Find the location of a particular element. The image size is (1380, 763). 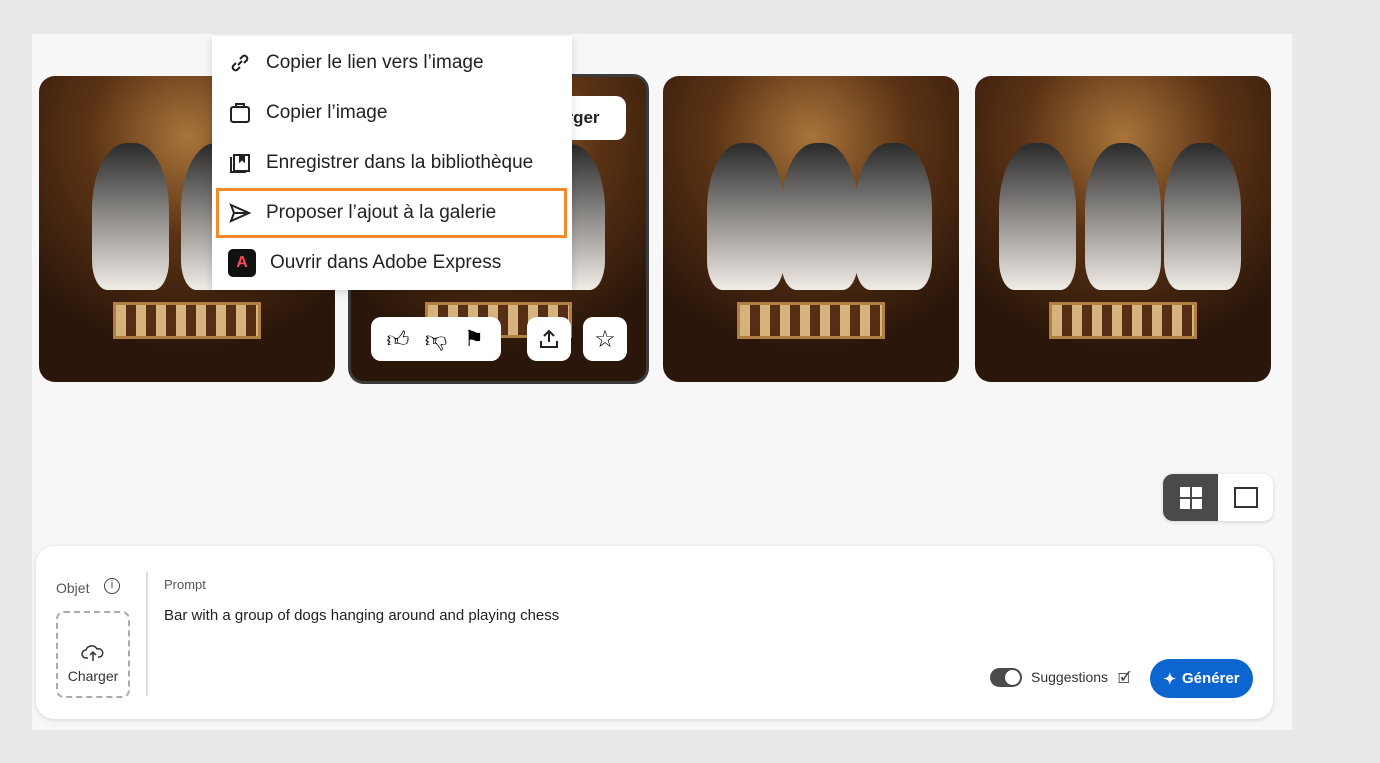

prompt-label: Prompt is located at coordinates (185, 584).